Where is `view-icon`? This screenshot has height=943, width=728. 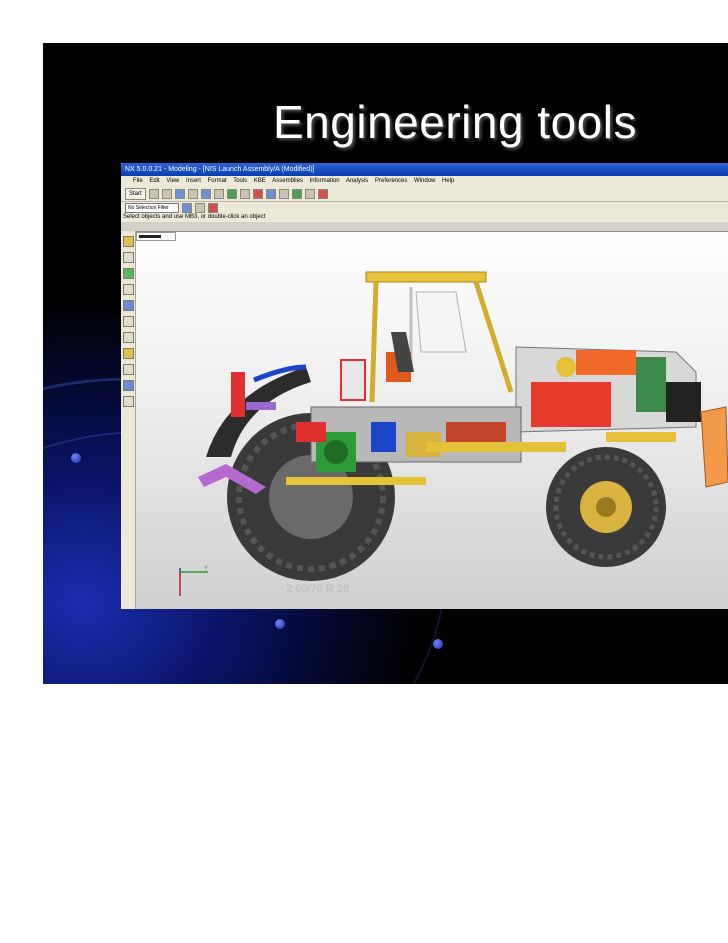 view-icon is located at coordinates (205, 194).